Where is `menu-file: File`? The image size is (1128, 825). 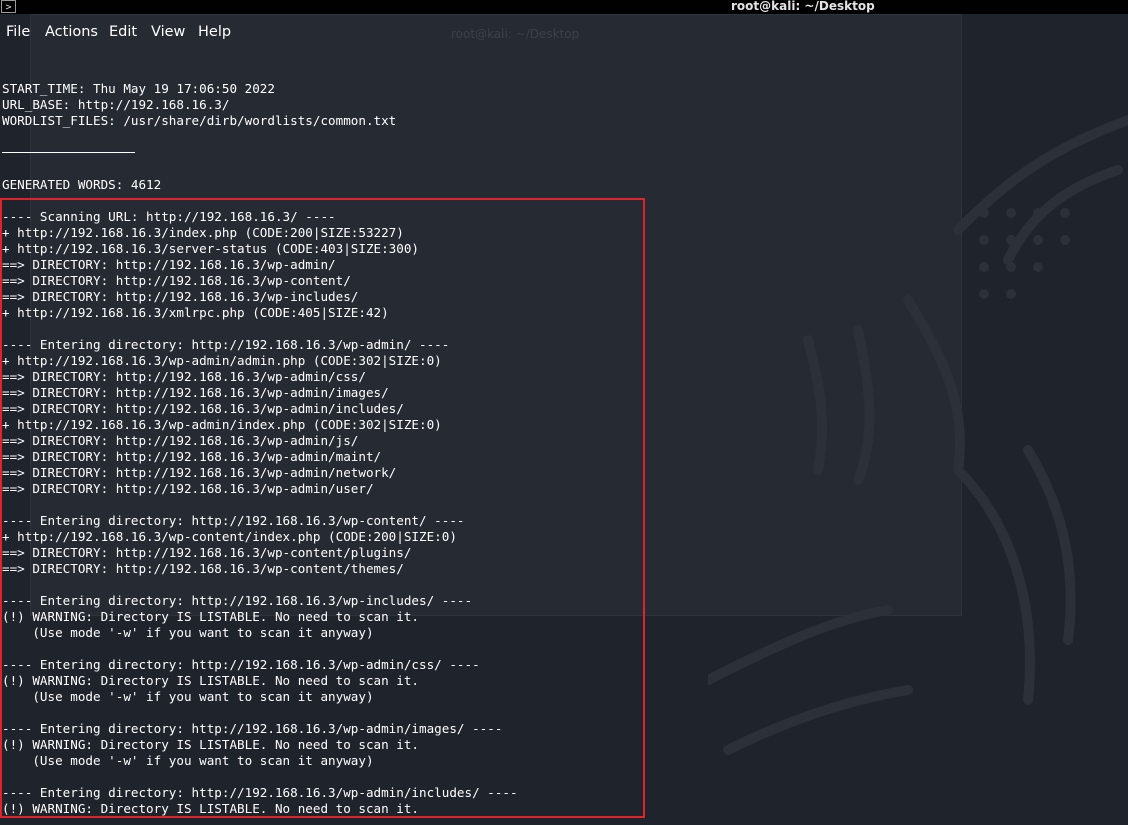 menu-file: File is located at coordinates (18, 32).